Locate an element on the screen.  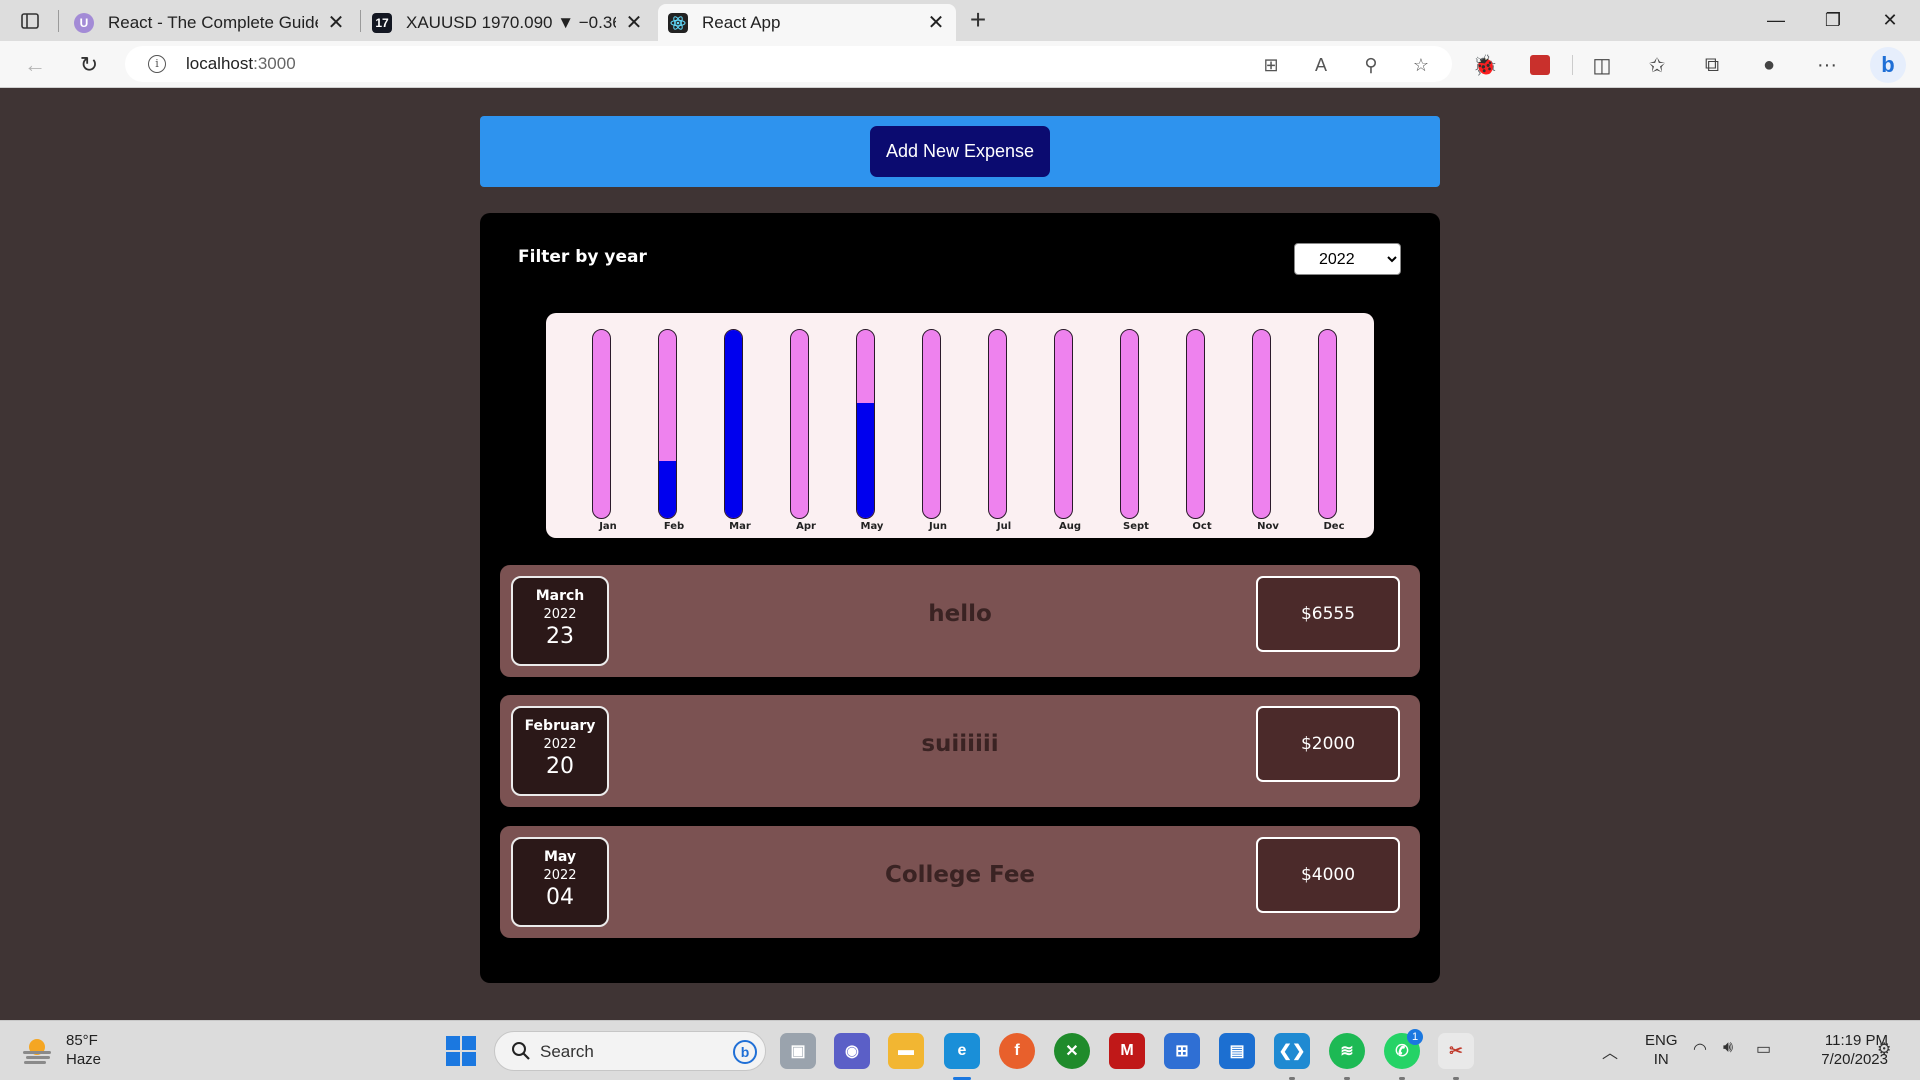
split-screen-icon: ◫ is located at coordinates (1602, 65).